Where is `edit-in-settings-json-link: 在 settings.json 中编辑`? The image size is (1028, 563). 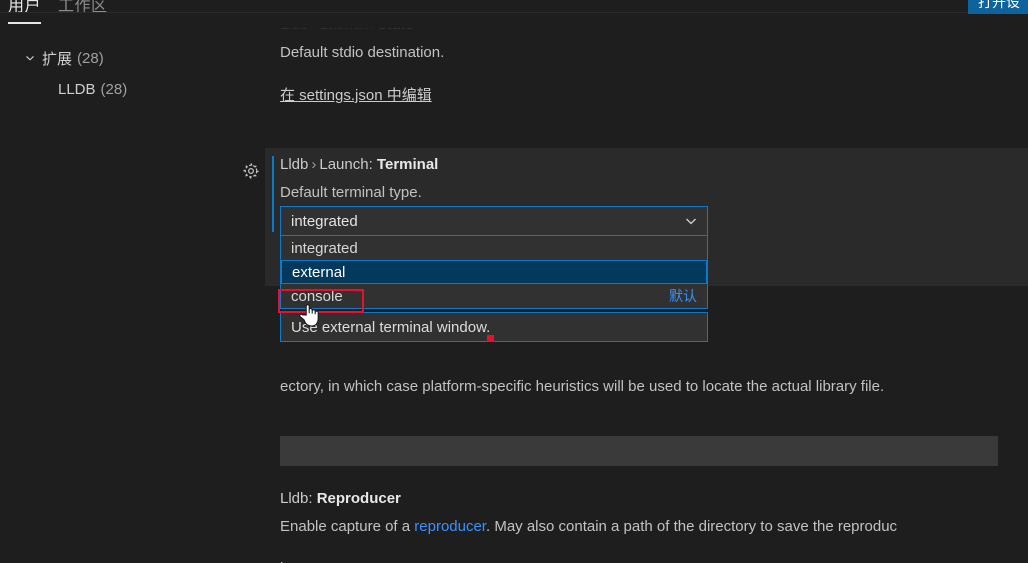 edit-in-settings-json-link: 在 settings.json 中编辑 is located at coordinates (356, 94).